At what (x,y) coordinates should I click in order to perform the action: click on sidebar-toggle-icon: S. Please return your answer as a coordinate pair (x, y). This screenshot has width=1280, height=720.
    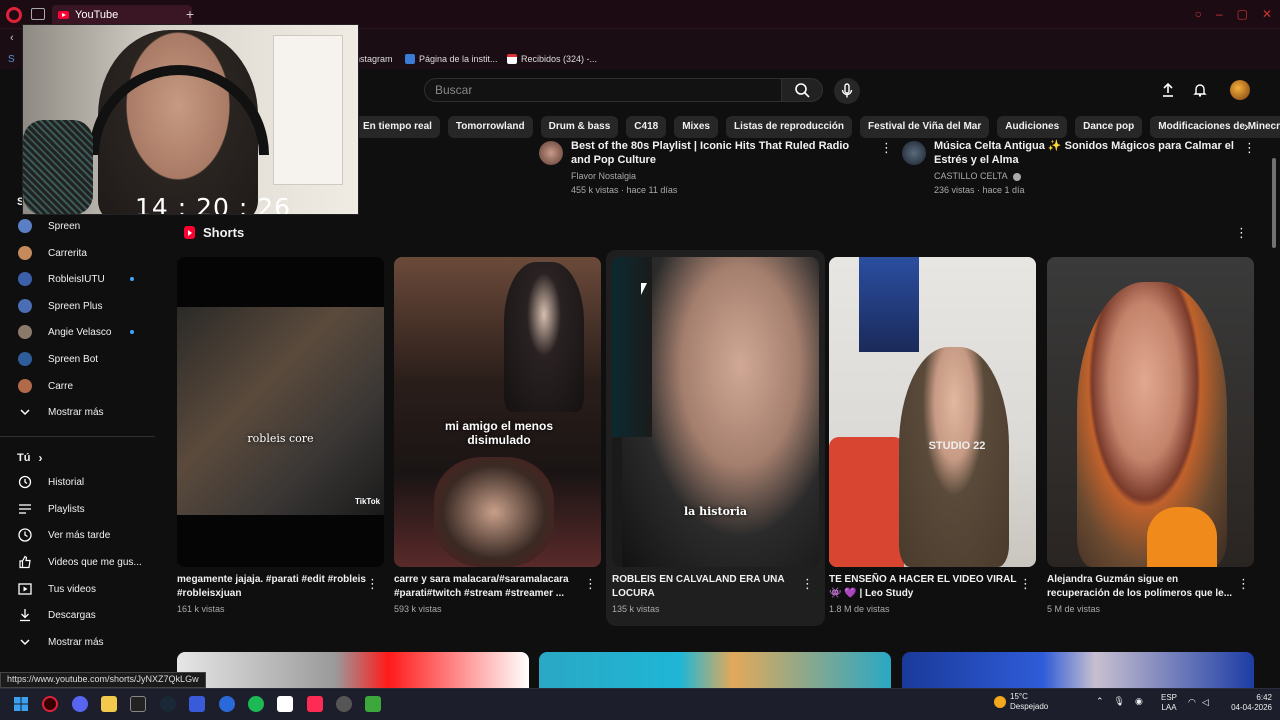
    Looking at the image, I should click on (11, 59).